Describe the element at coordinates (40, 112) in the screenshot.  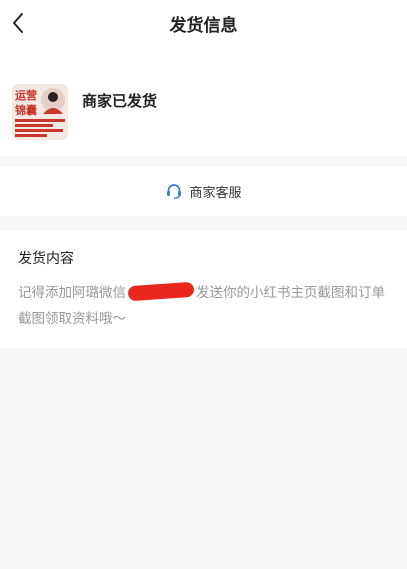
I see `merchant-logo: 运营 锦囊` at that location.